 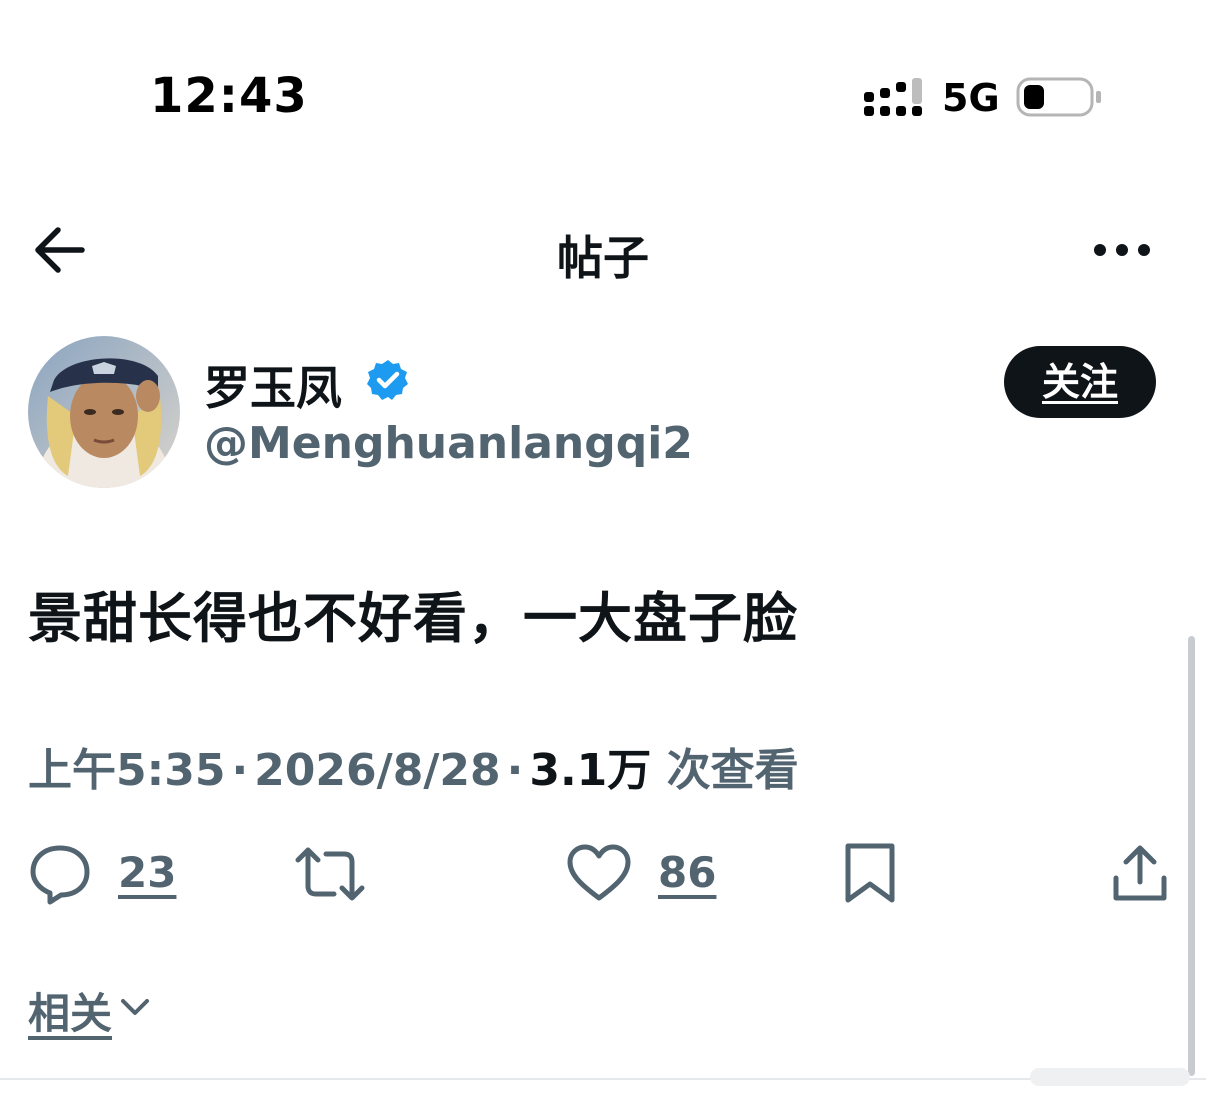 What do you see at coordinates (448, 443) in the screenshot?
I see `username: @Menghuanlangqi2` at bounding box center [448, 443].